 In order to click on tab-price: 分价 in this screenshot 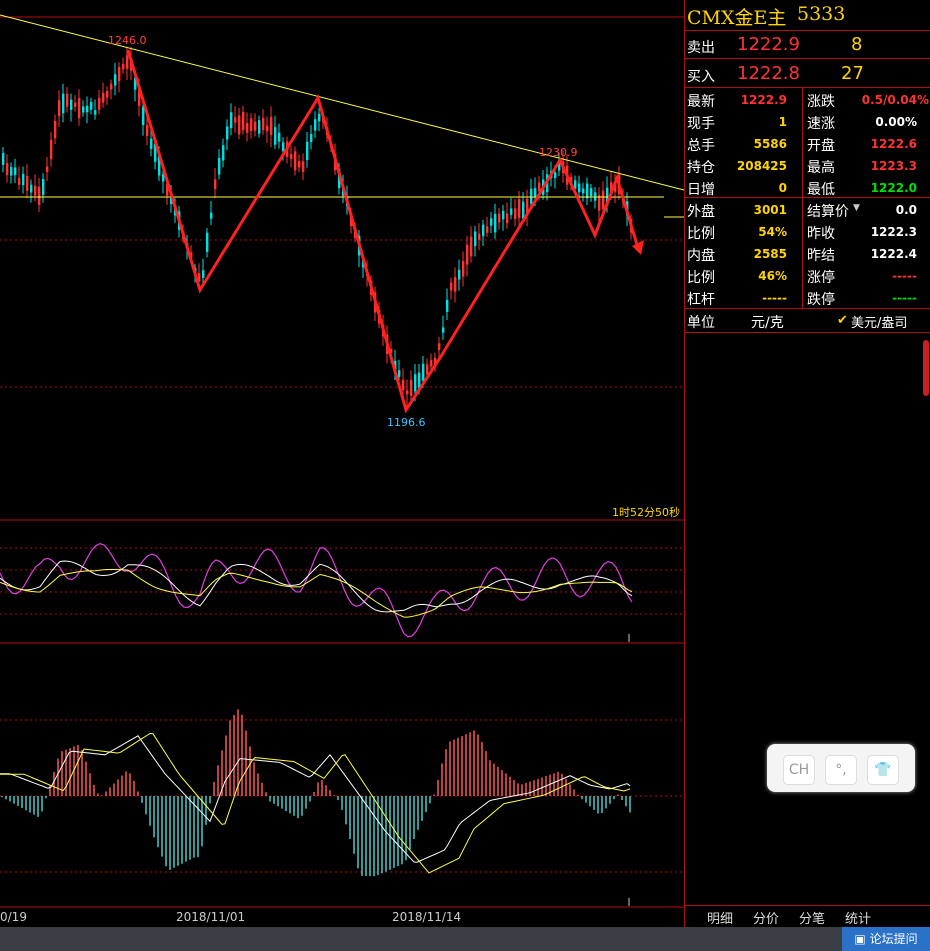, I will do `click(766, 917)`.